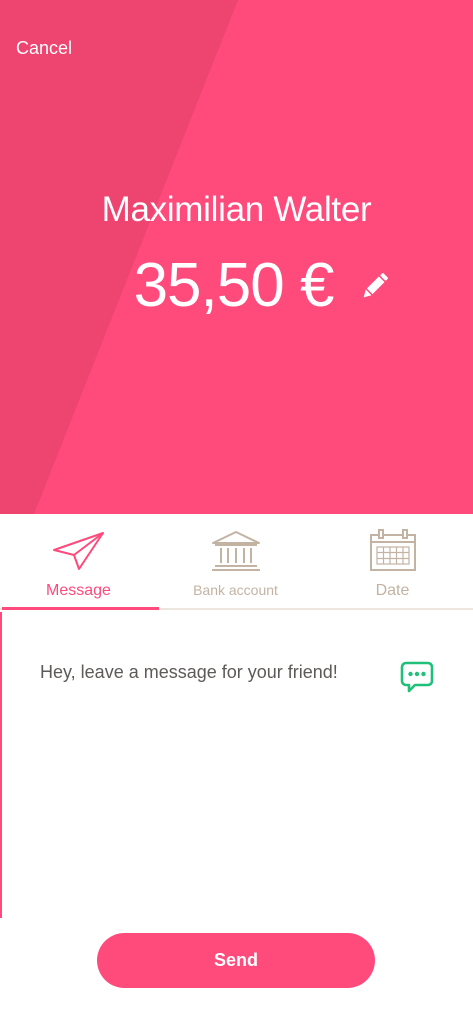 The width and height of the screenshot is (473, 1024). Describe the element at coordinates (210, 672) in the screenshot. I see `message-input` at that location.